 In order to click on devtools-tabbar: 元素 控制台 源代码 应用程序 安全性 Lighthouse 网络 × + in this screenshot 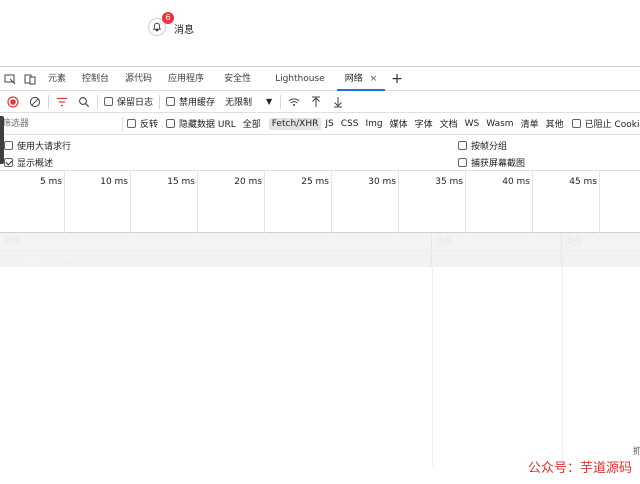, I will do `click(320, 78)`.